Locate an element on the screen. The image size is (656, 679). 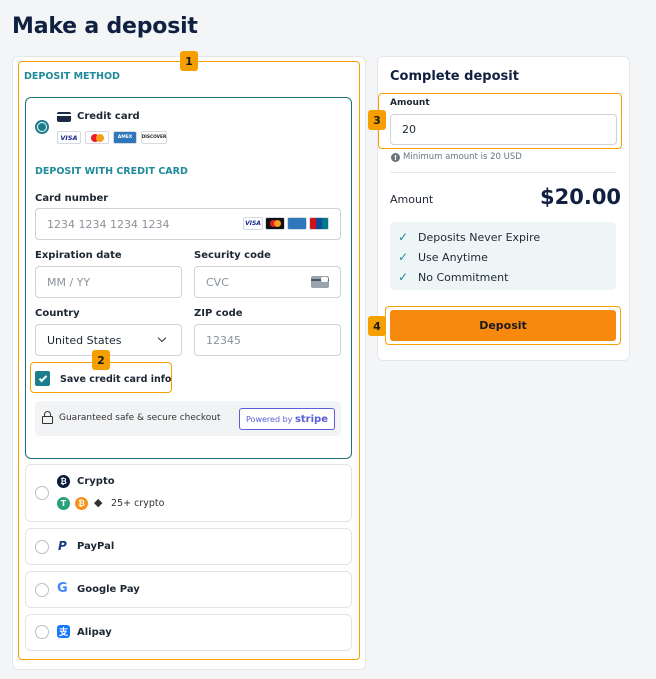
credit-card-name: Credit card is located at coordinates (108, 116).